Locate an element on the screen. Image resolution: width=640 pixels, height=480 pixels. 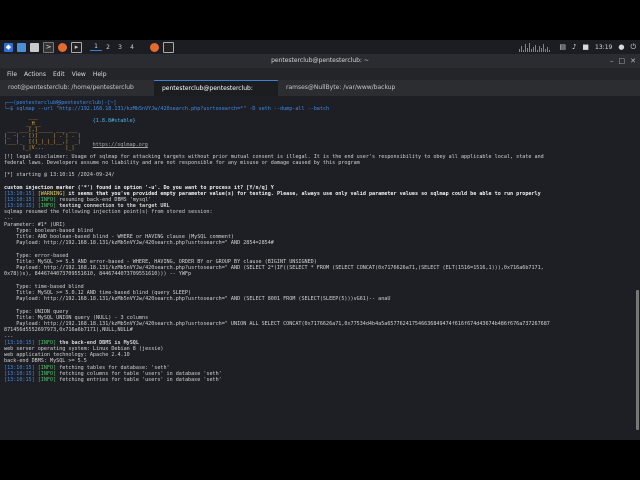
network-icon: ▤ is located at coordinates (562, 47).